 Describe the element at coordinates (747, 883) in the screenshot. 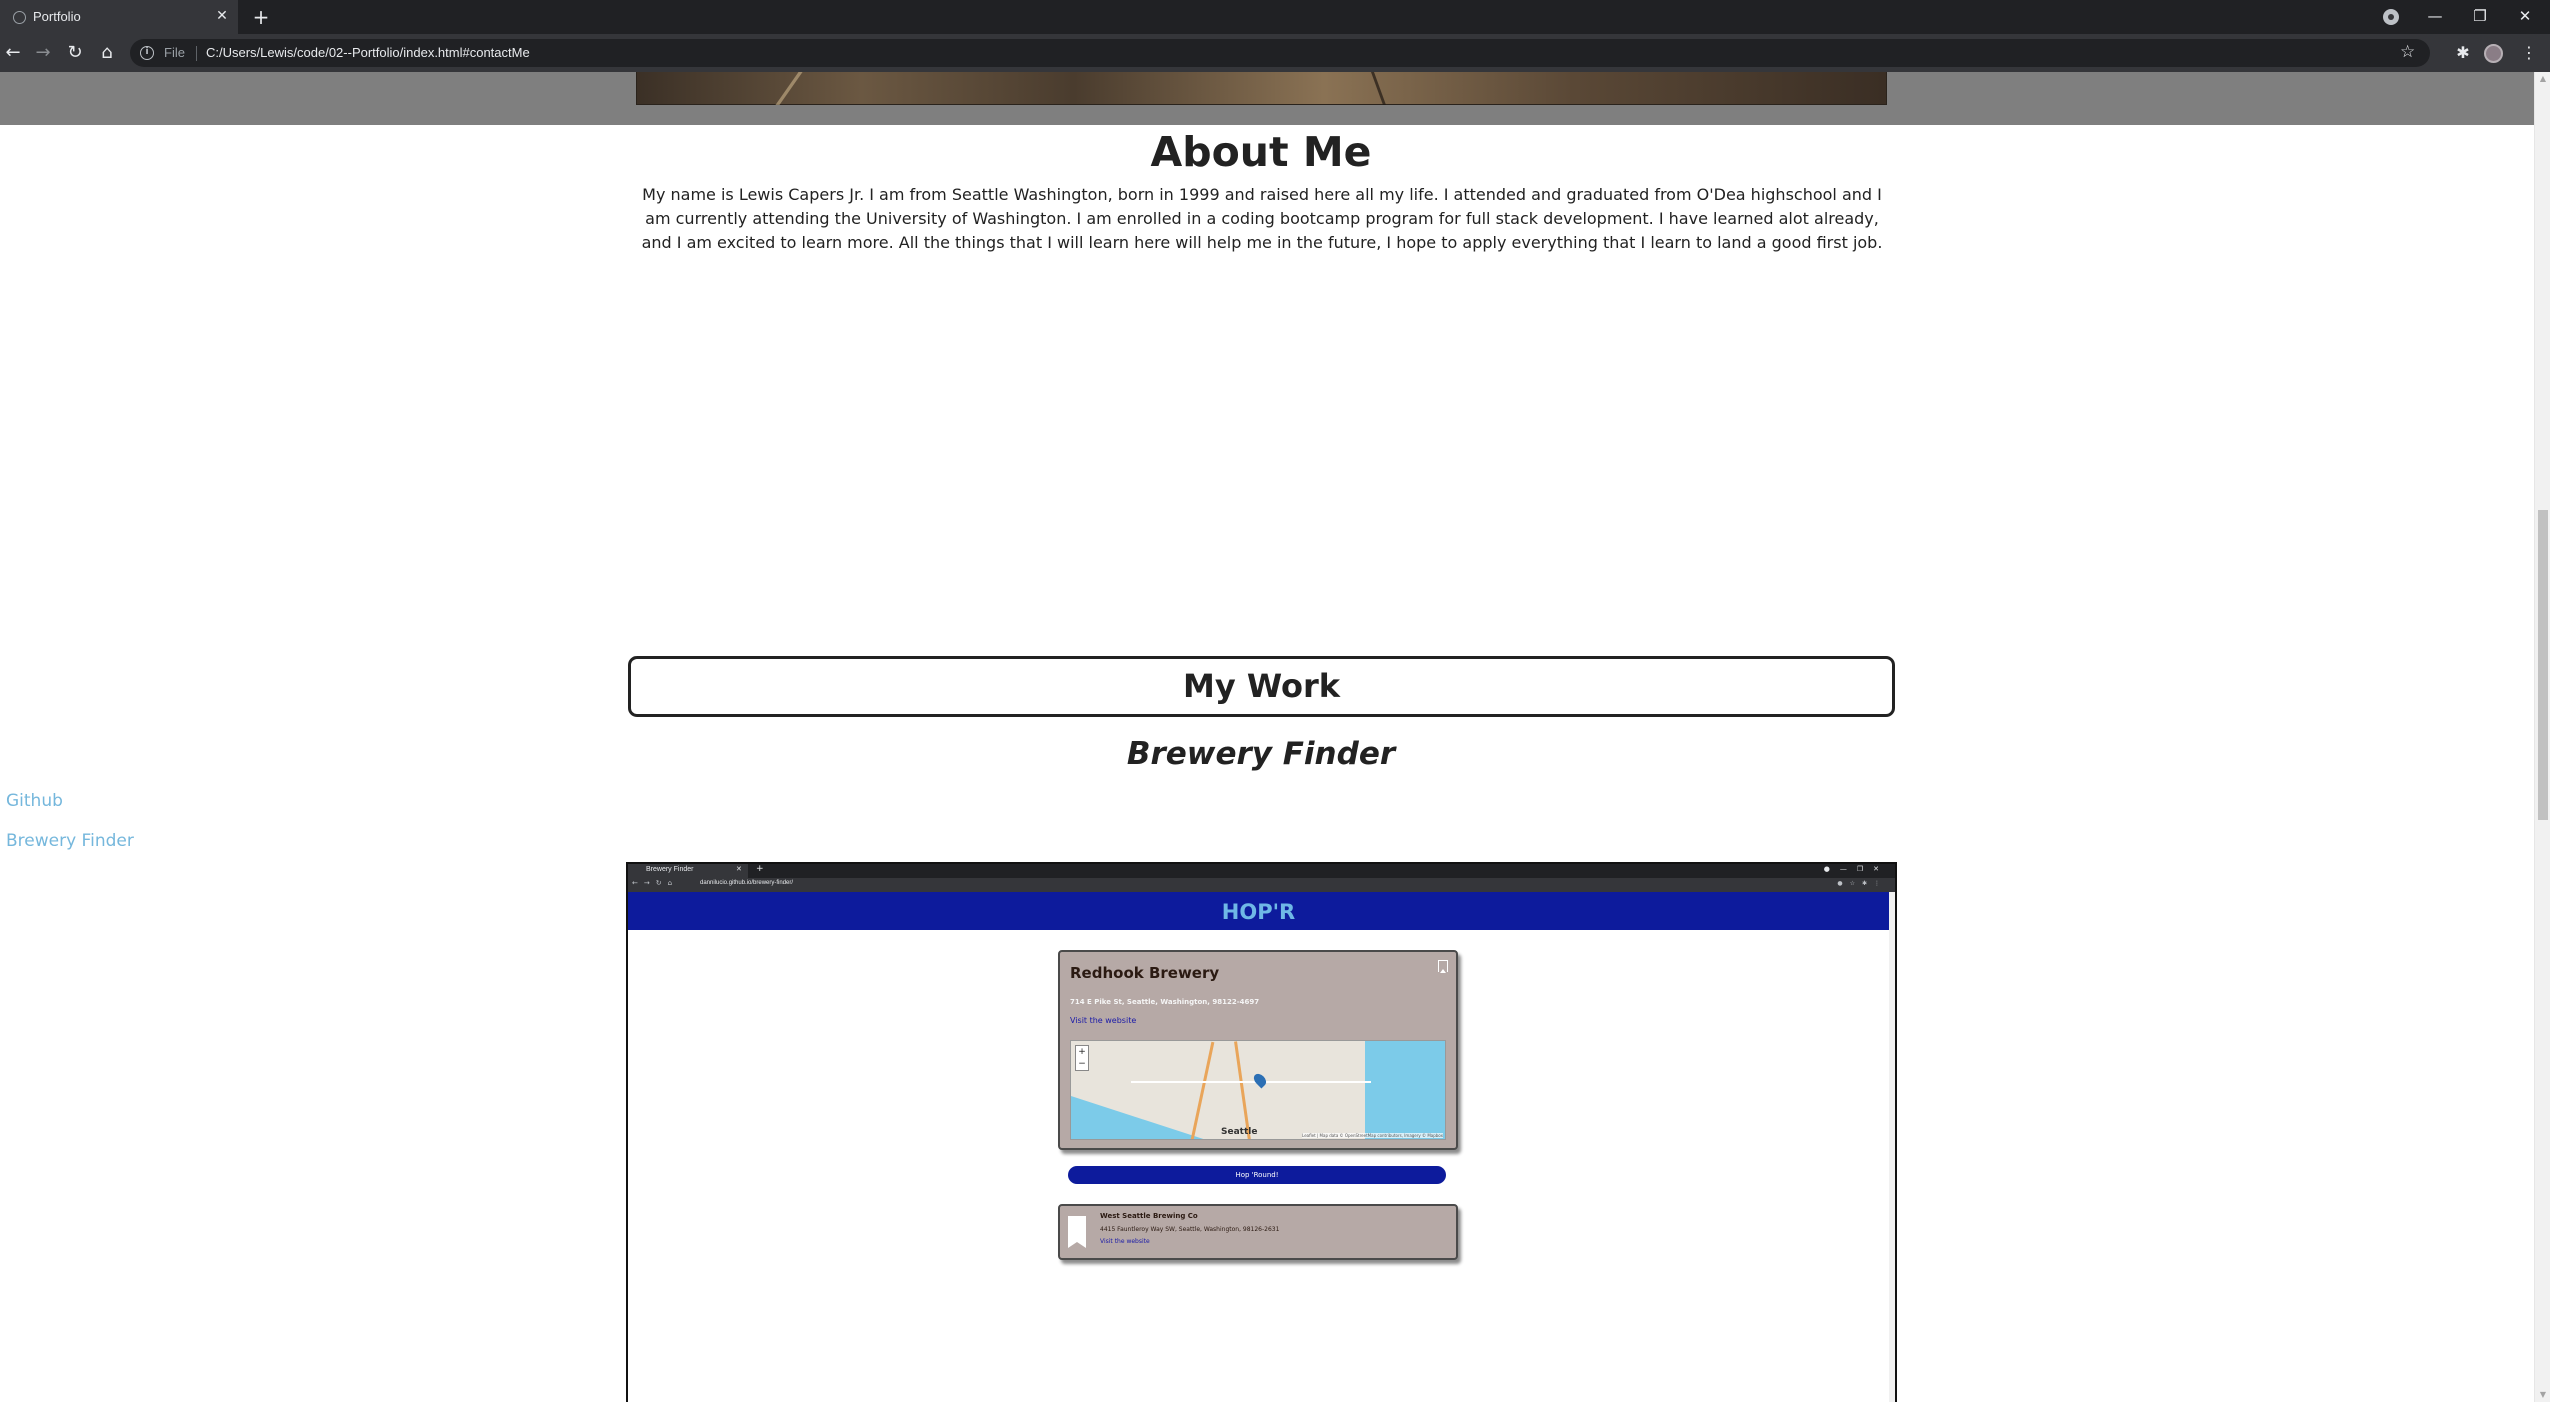

I see `screenshot-url: dannilucio.github.io/brewery-finder/` at that location.